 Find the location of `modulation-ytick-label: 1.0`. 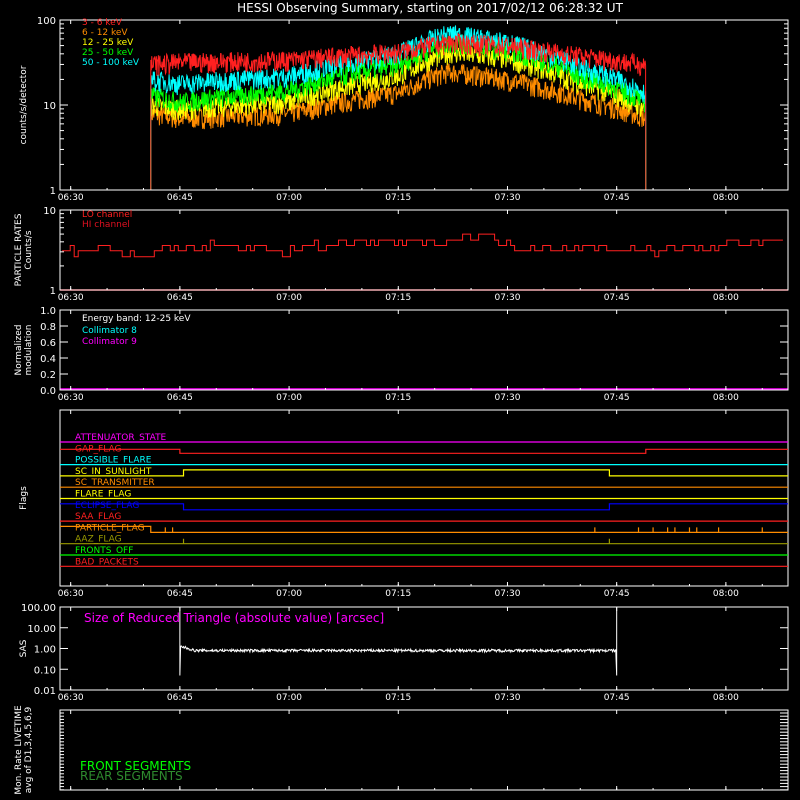

modulation-ytick-label: 1.0 is located at coordinates (48, 311).